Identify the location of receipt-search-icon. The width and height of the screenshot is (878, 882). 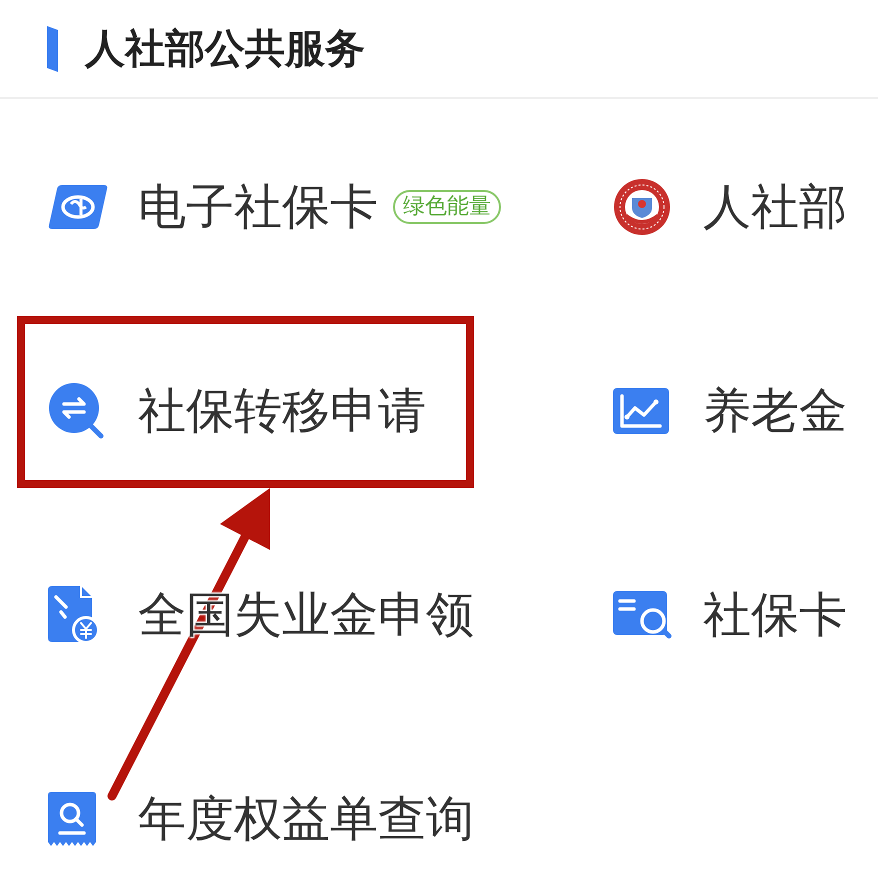
(72, 819).